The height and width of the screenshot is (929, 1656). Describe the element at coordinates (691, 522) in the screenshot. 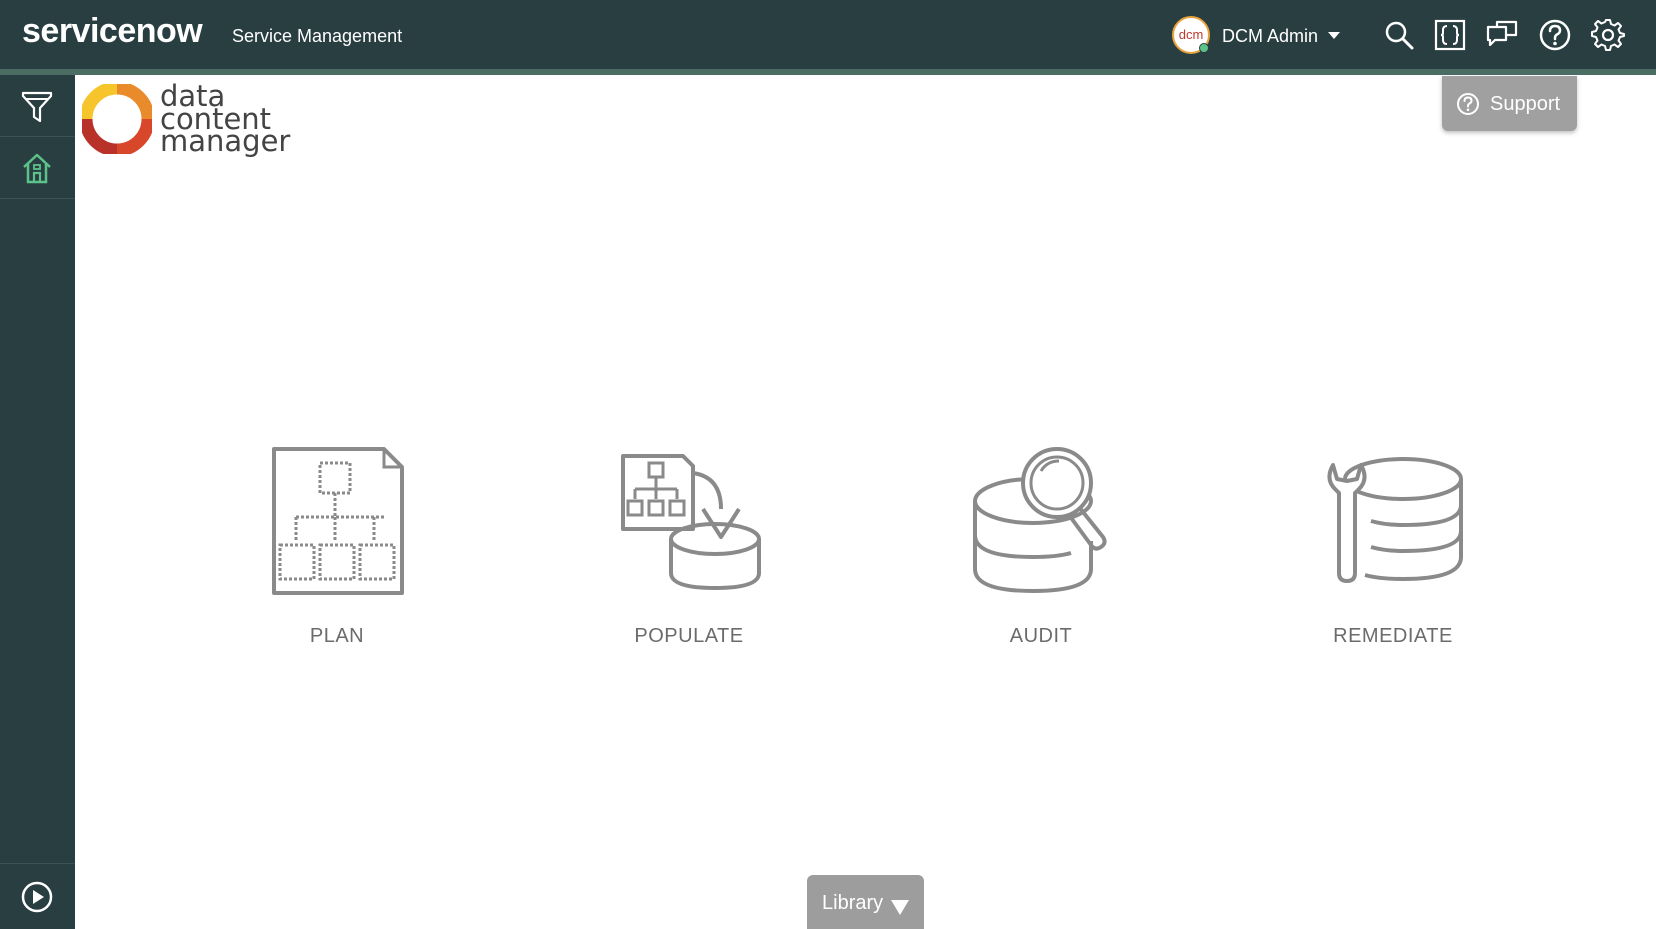

I see `populate-database-icon` at that location.